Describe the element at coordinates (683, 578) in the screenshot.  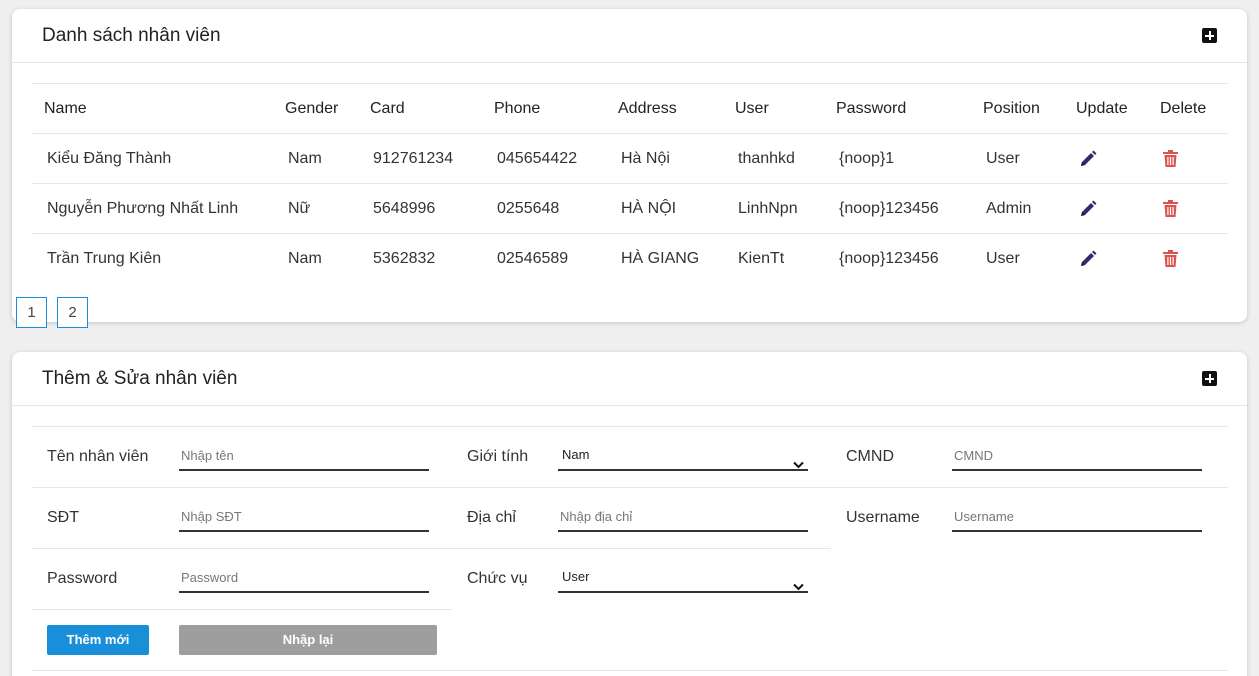
I see `position-select: User` at that location.